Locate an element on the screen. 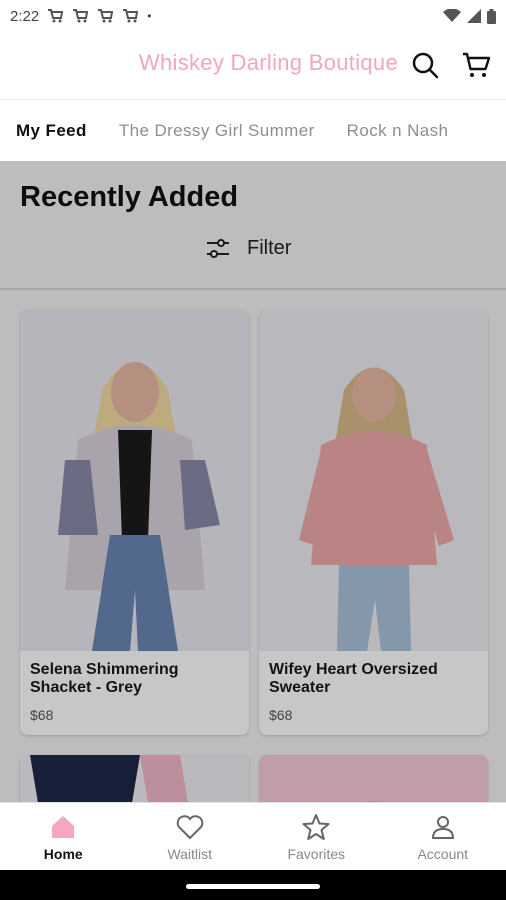 The image size is (506, 900). filter-button: Filter is located at coordinates (248, 248).